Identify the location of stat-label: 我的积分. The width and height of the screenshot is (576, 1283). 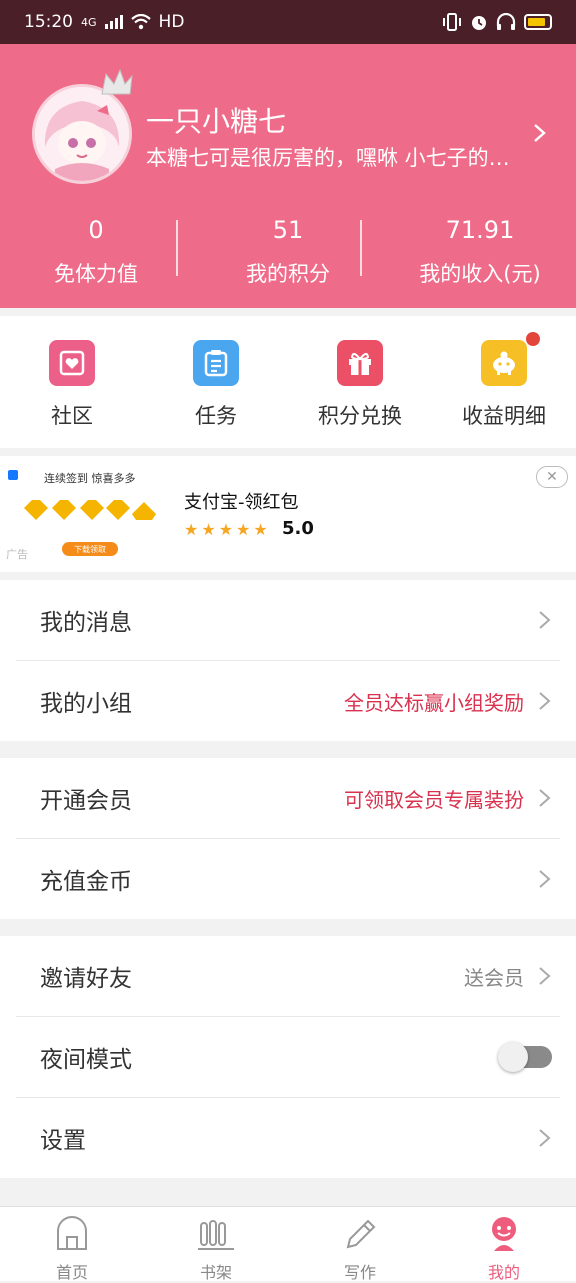
(288, 274).